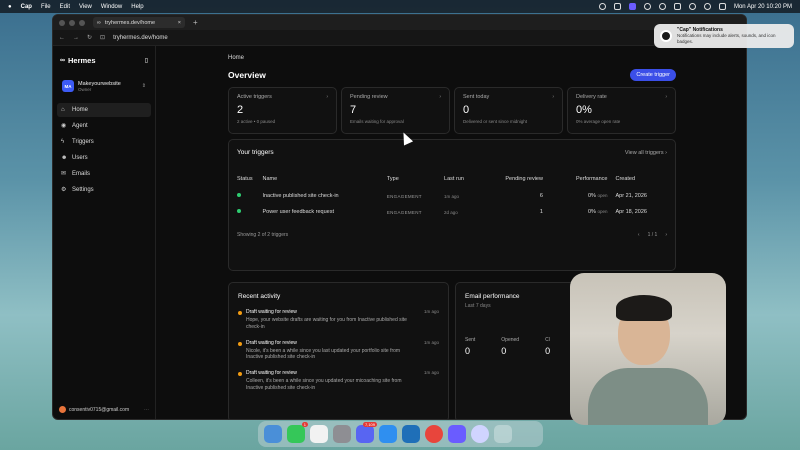  Describe the element at coordinates (139, 22) in the screenshot. I see `browser-tab: ∞ tryhermes.dev/home ×` at that location.